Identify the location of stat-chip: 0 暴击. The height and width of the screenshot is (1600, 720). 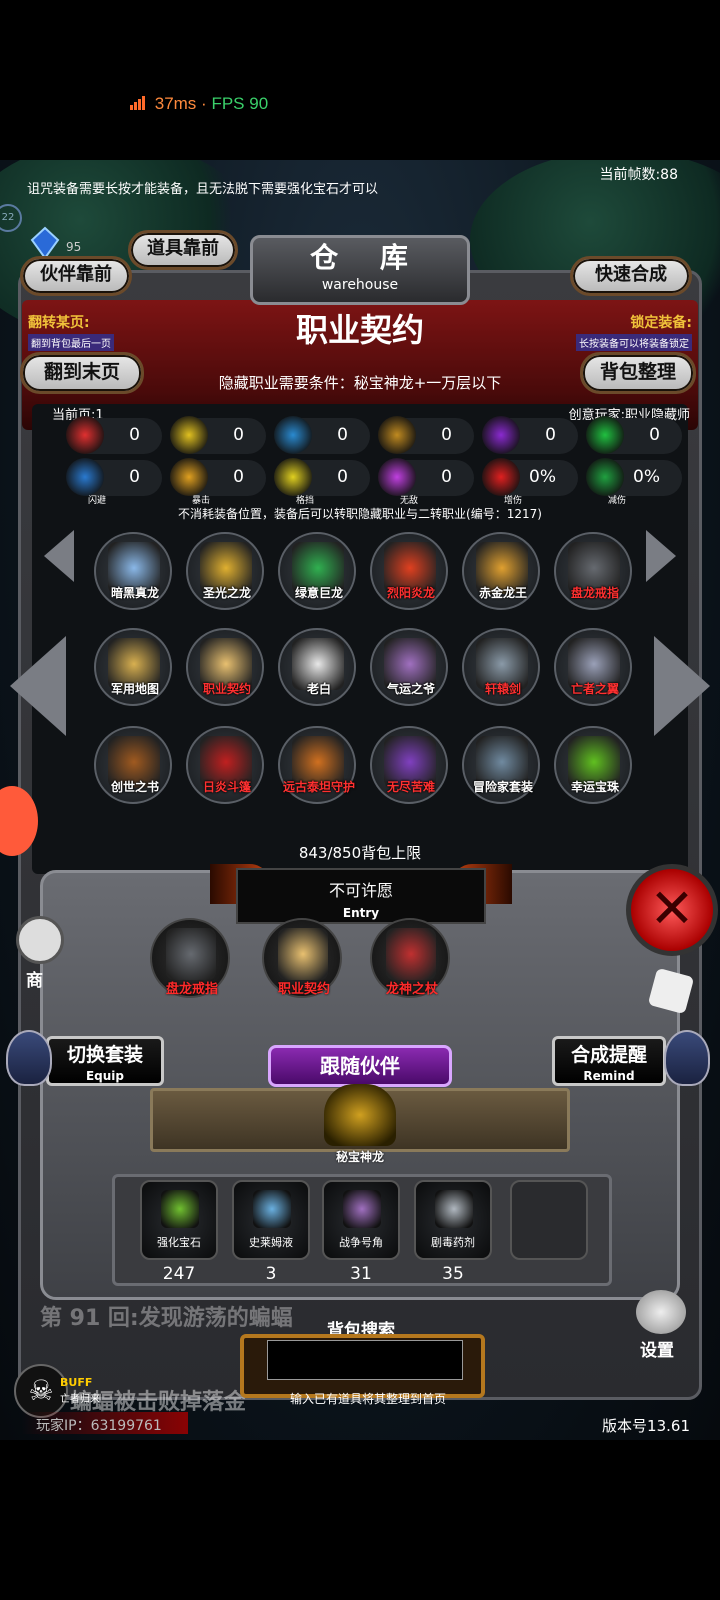
(218, 482).